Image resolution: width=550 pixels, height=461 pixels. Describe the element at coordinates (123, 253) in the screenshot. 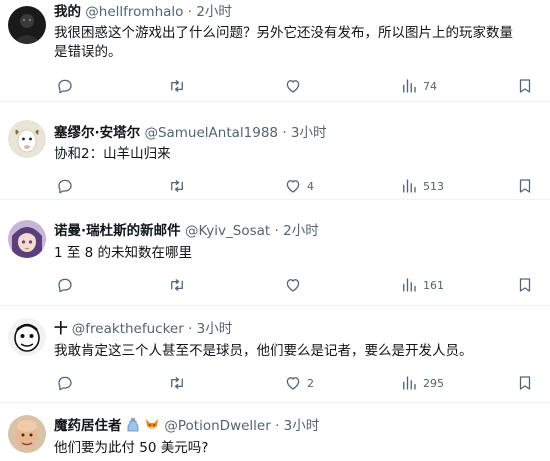

I see `tweet-text-line: 1 至 8 的未知数在哪里` at that location.